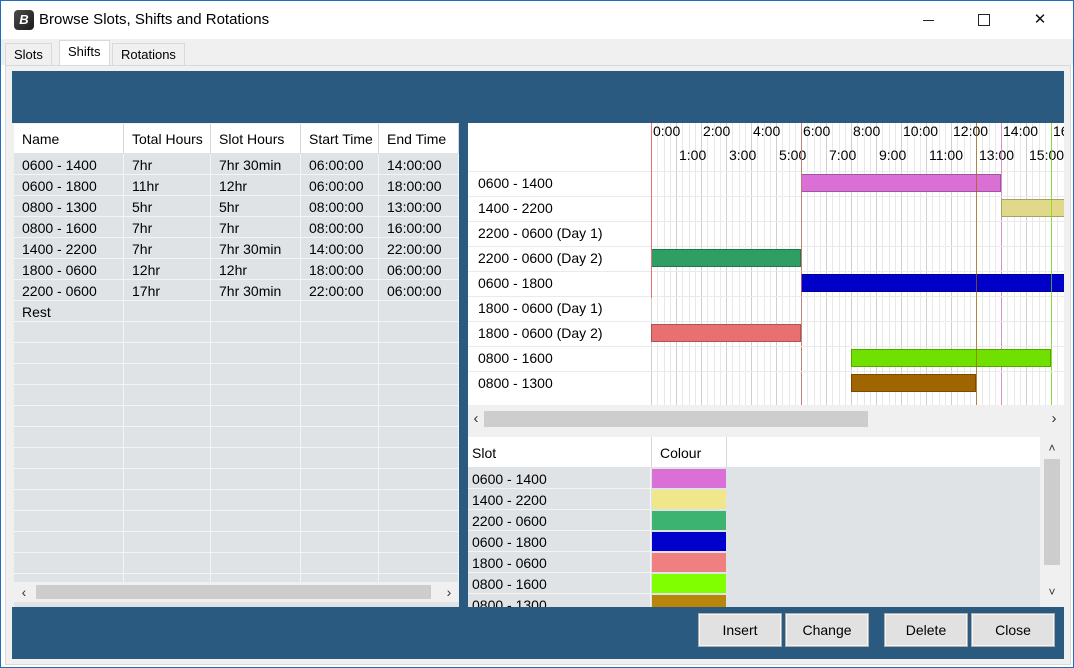  Describe the element at coordinates (236, 206) in the screenshot. I see `table-row: 0800 - 1300 5hr 5hr 08:00:00 13:00:00` at that location.